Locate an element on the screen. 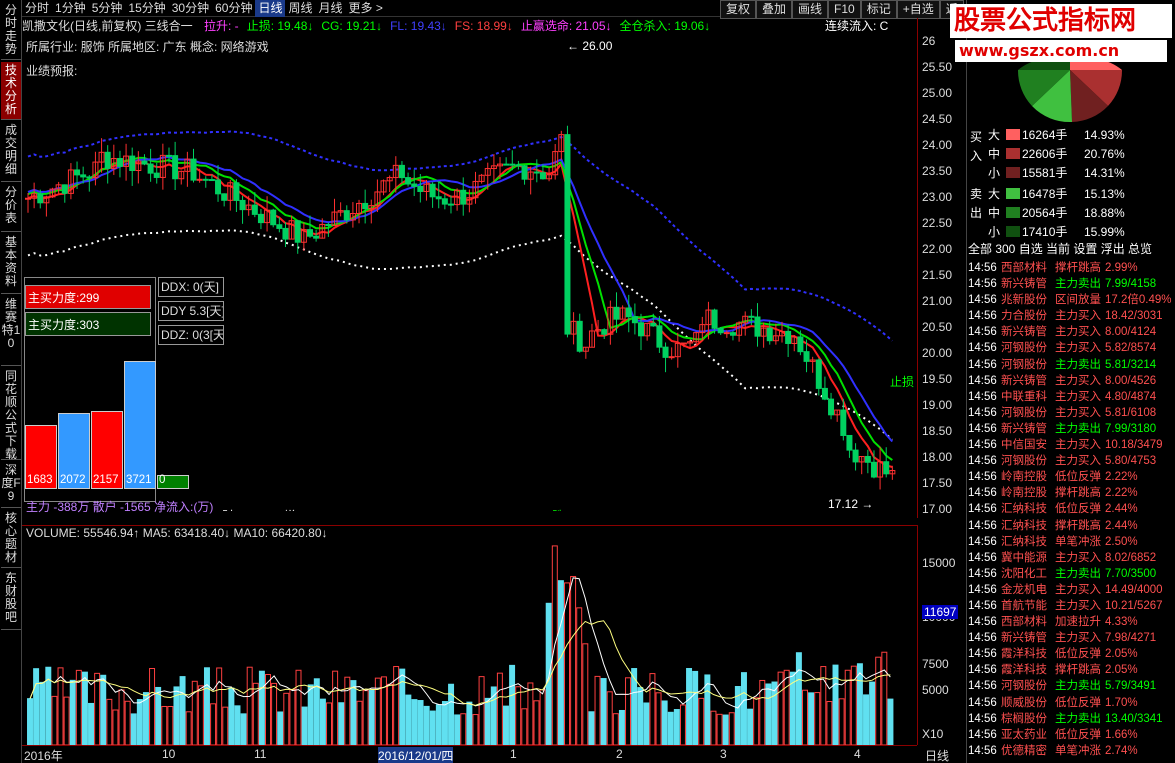 Image resolution: width=1175 pixels, height=763 pixels. event-marker: 增 is located at coordinates (290, 510).